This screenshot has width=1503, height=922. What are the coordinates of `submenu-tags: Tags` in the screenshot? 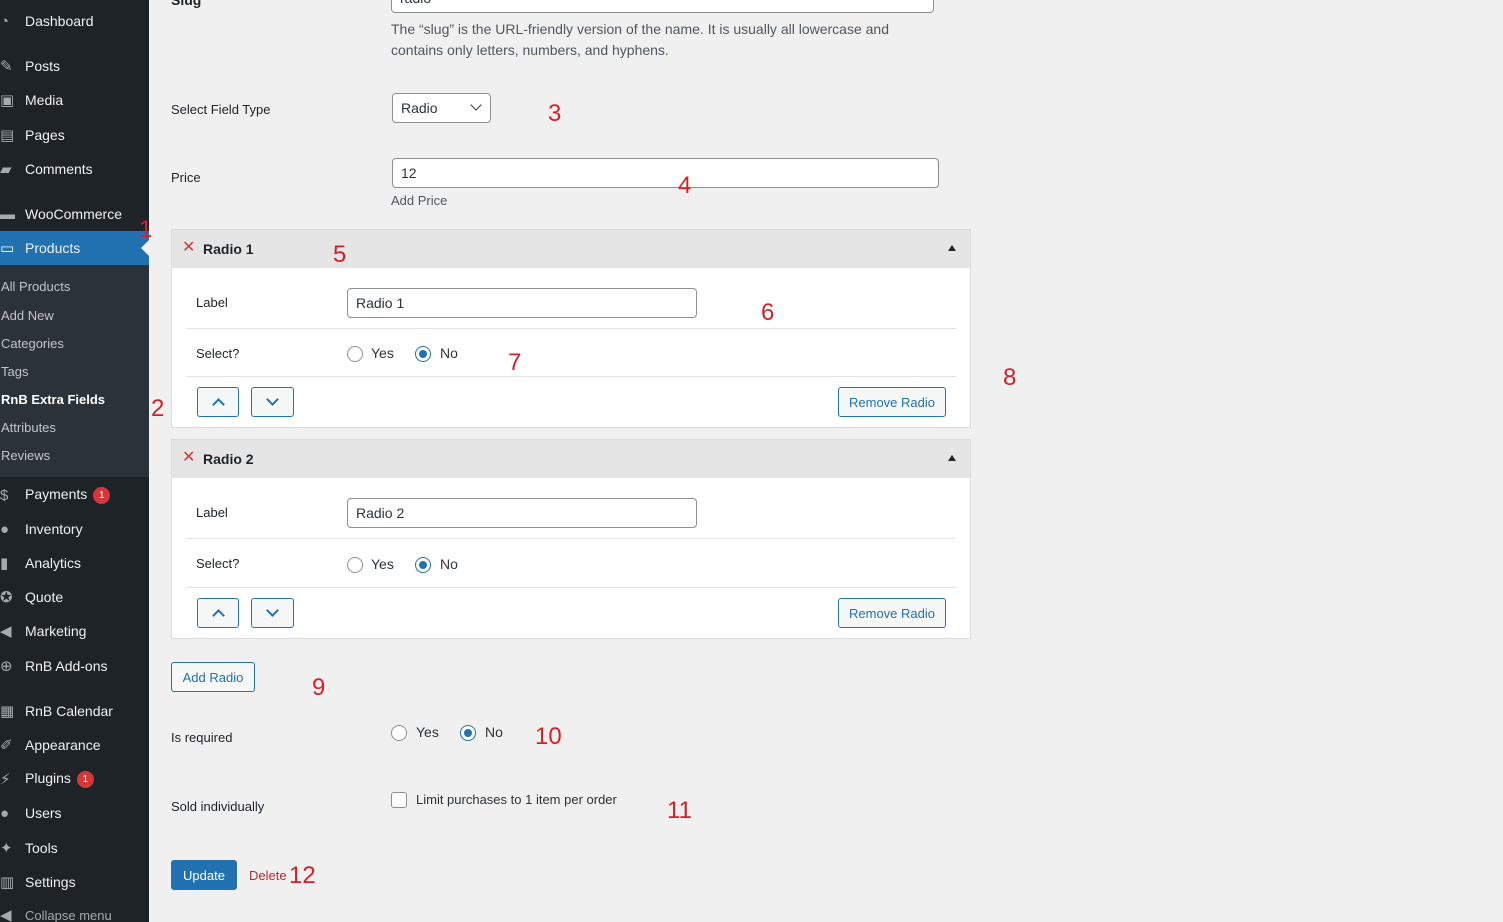 It's located at (14, 371).